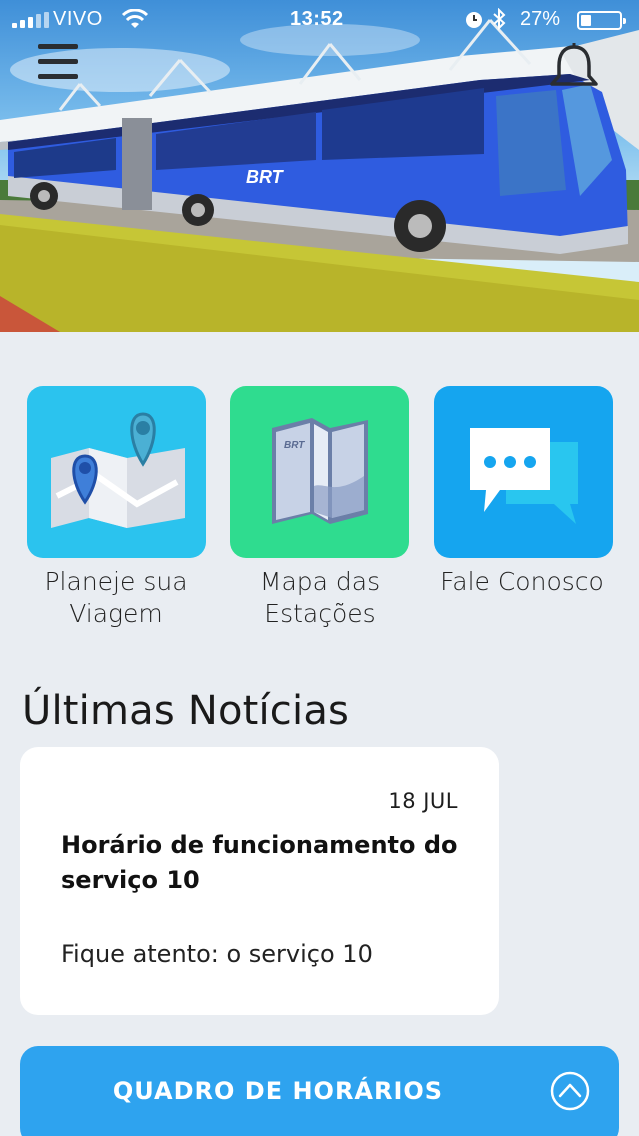  I want to click on stations-map-tile: BRT, so click(319, 472).